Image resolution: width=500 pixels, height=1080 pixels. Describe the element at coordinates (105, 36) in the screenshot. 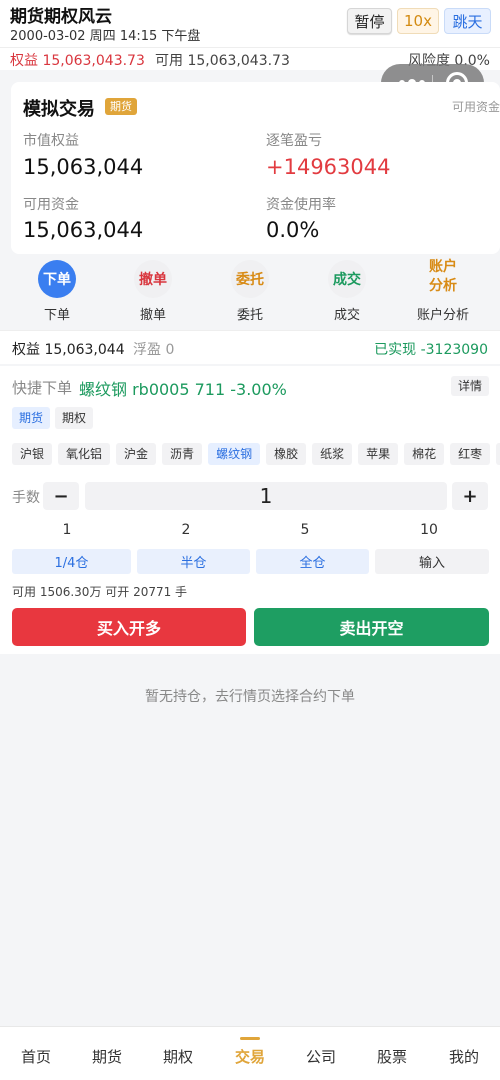

I see `game-date: 2000-03-02 周四 14:15 下午盘` at that location.